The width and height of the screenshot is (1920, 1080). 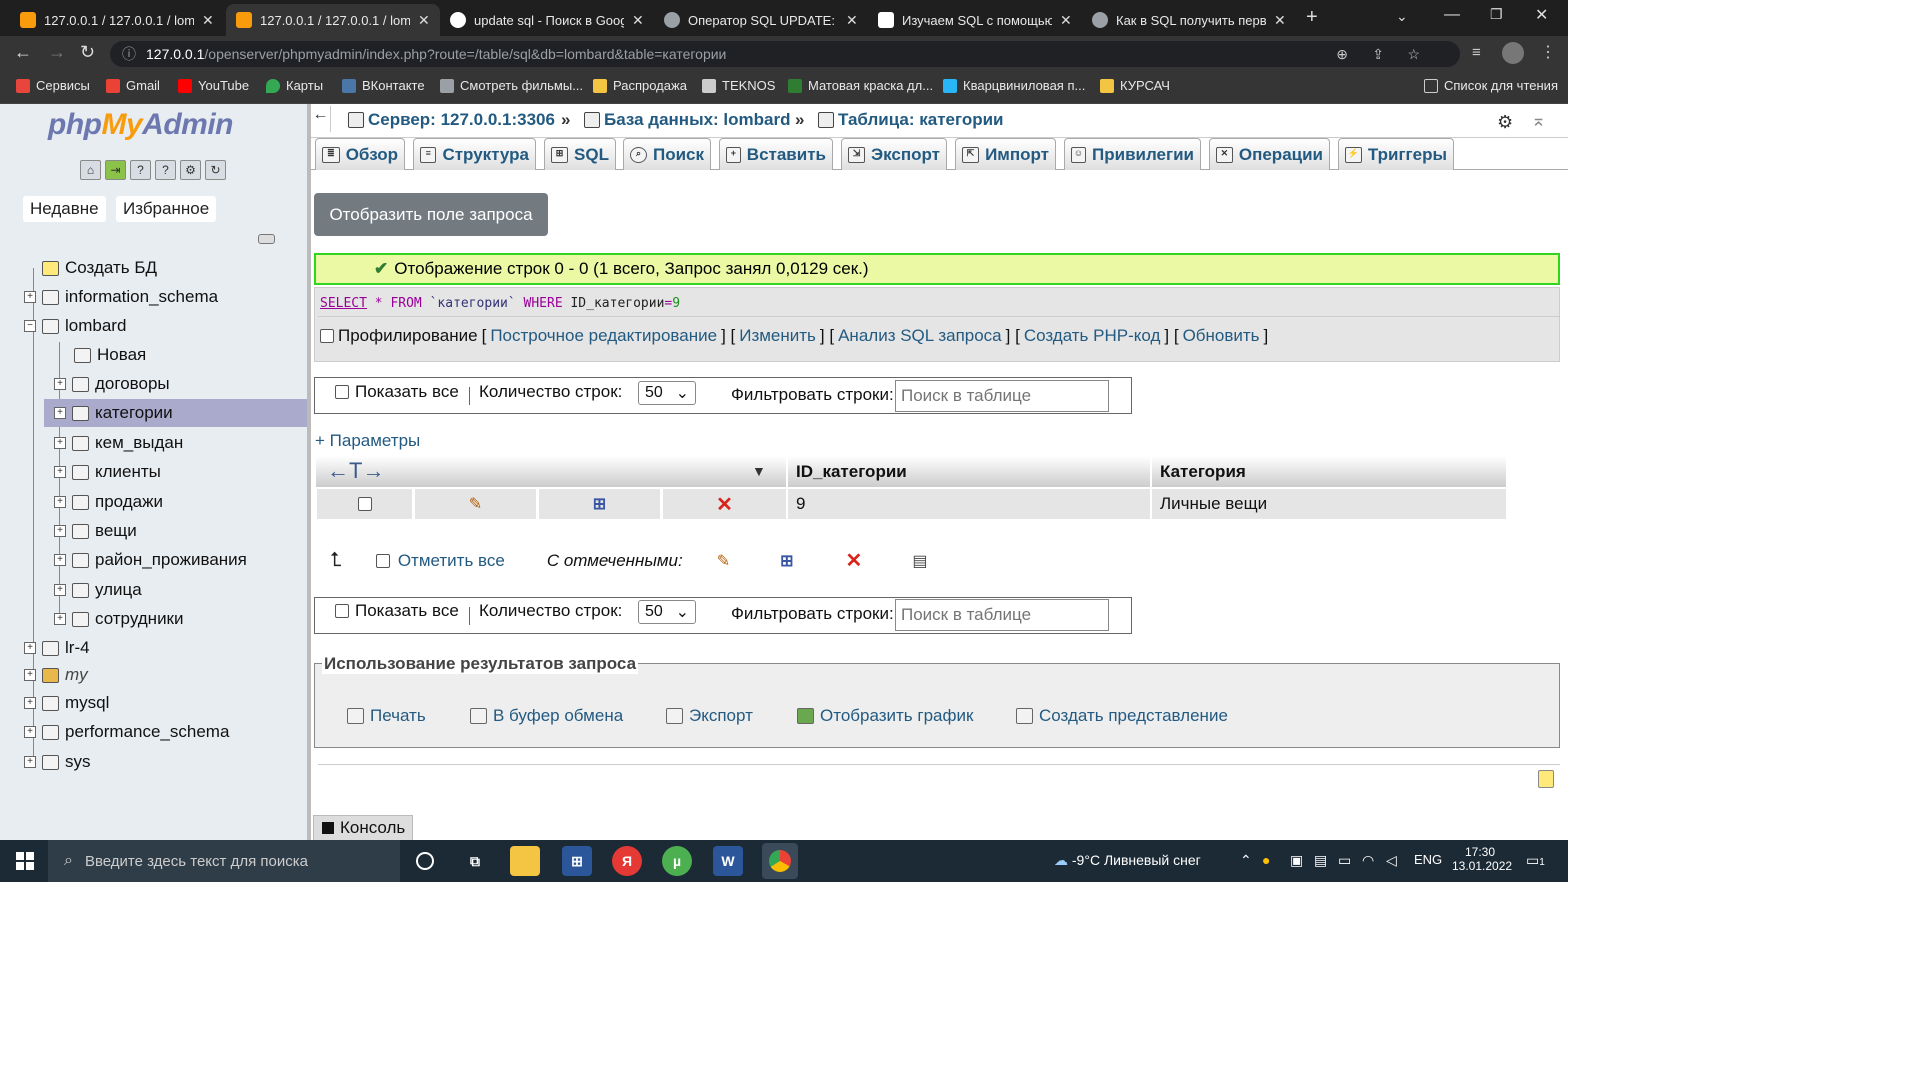 I want to click on utorrent-icon: µ, so click(x=677, y=861).